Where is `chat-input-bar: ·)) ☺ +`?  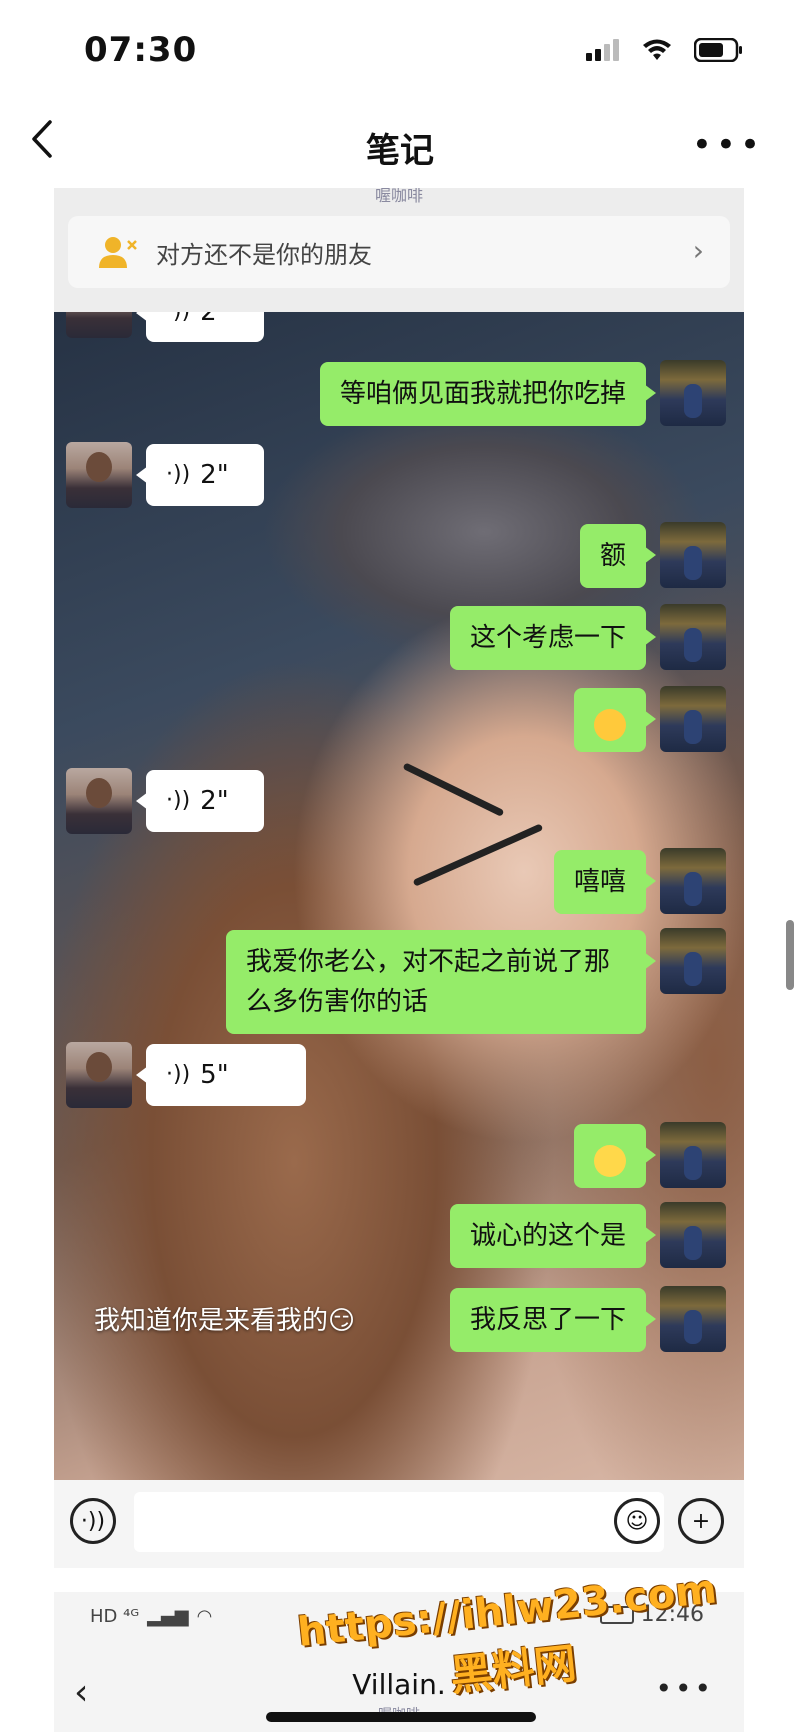 chat-input-bar: ·)) ☺ + is located at coordinates (399, 1524).